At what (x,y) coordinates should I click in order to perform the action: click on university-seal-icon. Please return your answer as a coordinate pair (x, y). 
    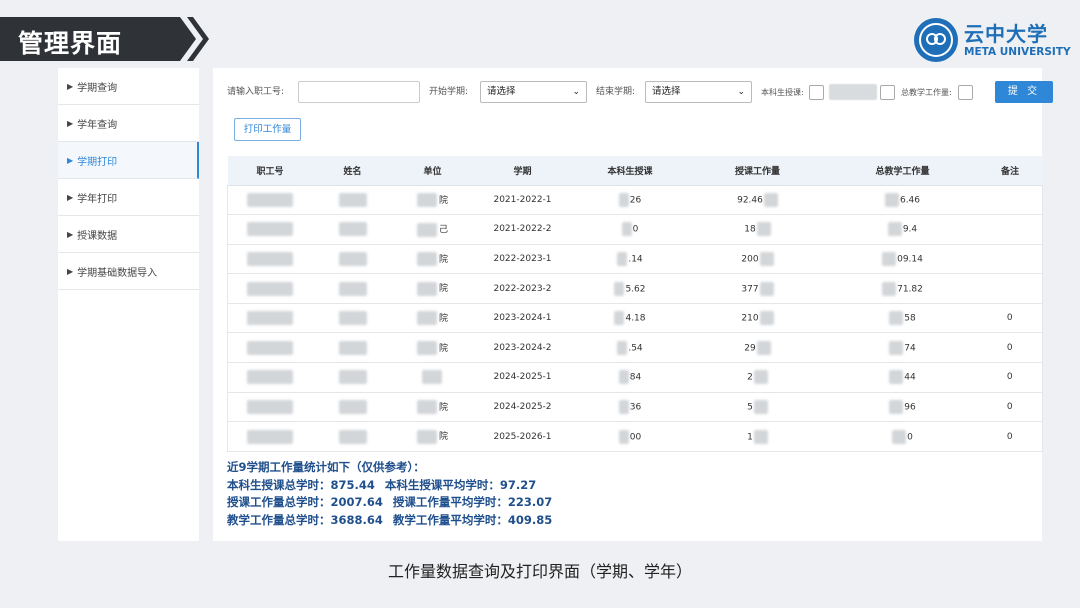
    Looking at the image, I should click on (936, 40).